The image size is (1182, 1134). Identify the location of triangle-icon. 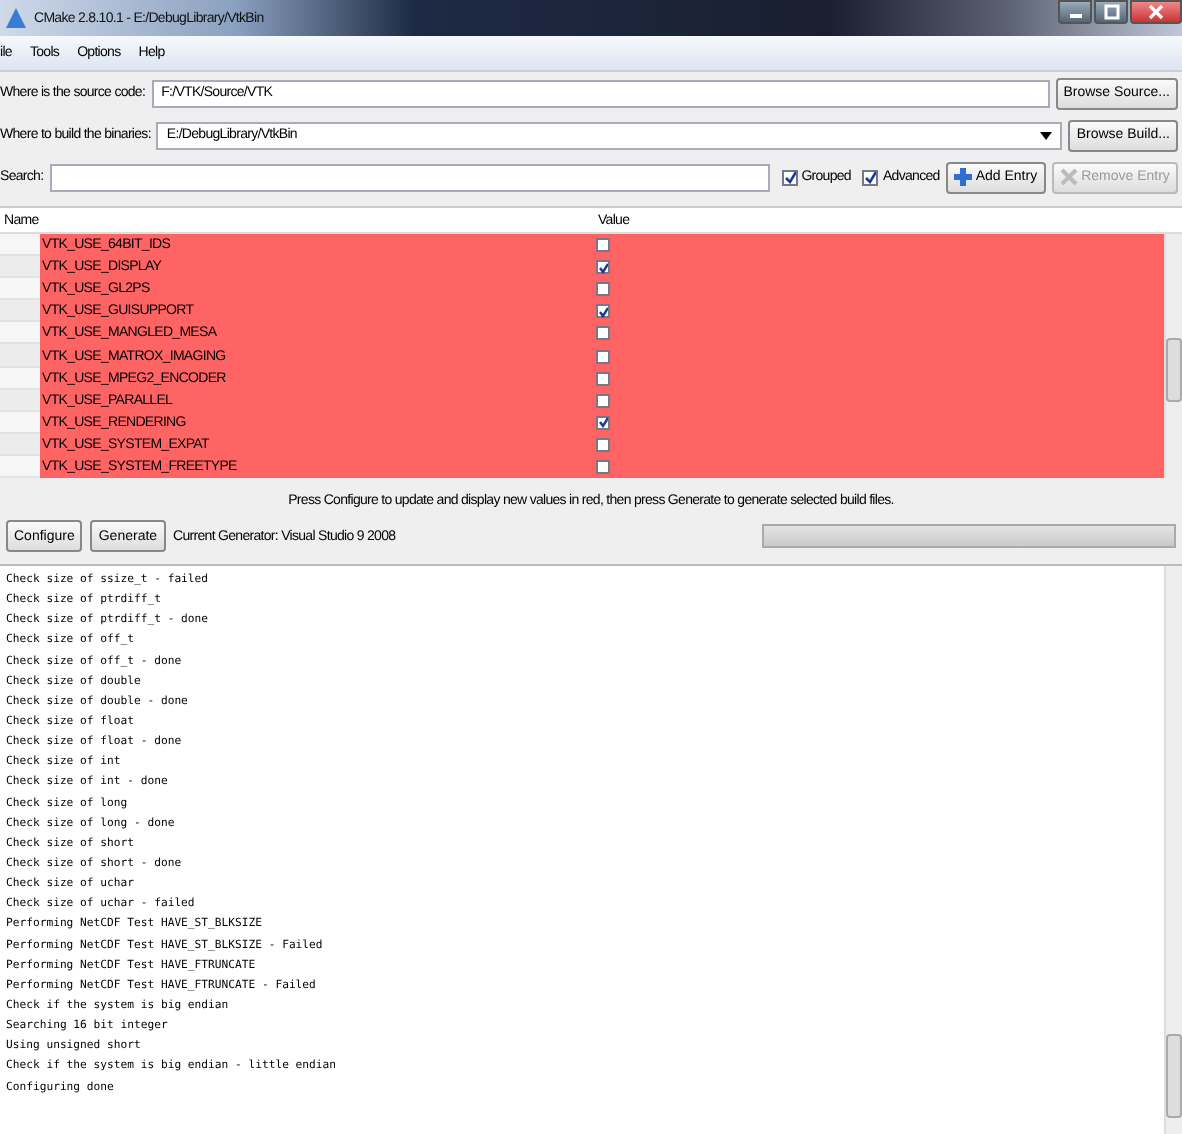
(16, 18).